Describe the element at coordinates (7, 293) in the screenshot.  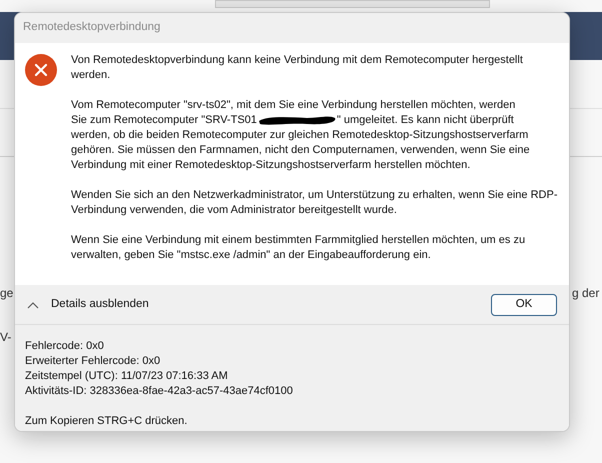
I see `background-text: ge` at that location.